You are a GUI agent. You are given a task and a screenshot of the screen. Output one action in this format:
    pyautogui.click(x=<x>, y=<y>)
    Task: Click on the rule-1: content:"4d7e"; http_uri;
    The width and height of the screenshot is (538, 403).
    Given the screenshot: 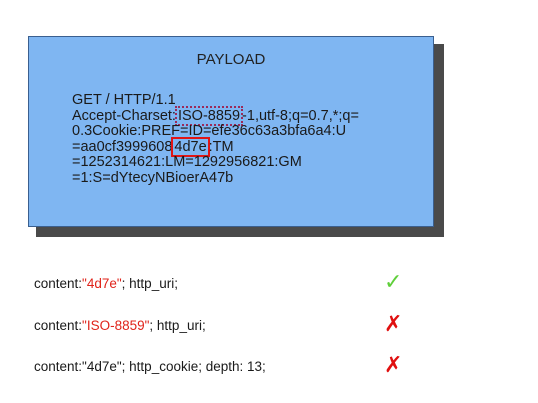 What is the action you would take?
    pyautogui.click(x=106, y=283)
    